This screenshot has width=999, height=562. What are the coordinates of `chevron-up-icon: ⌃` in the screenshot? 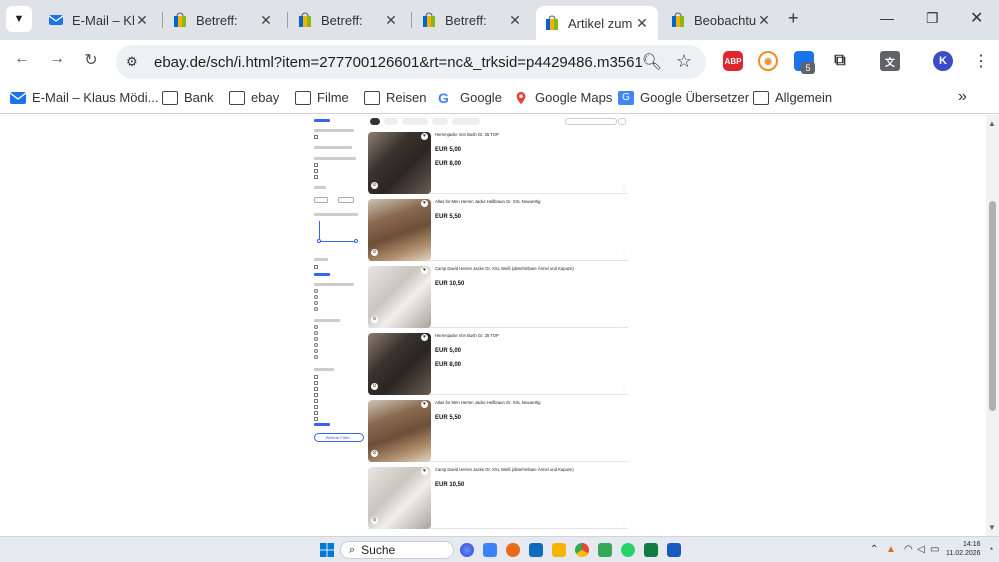 It's located at (874, 549).